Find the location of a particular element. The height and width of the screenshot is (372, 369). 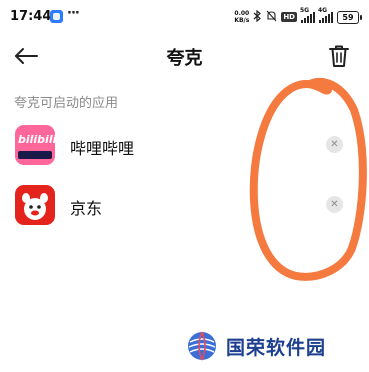

jd-mascot-icon is located at coordinates (35, 206).